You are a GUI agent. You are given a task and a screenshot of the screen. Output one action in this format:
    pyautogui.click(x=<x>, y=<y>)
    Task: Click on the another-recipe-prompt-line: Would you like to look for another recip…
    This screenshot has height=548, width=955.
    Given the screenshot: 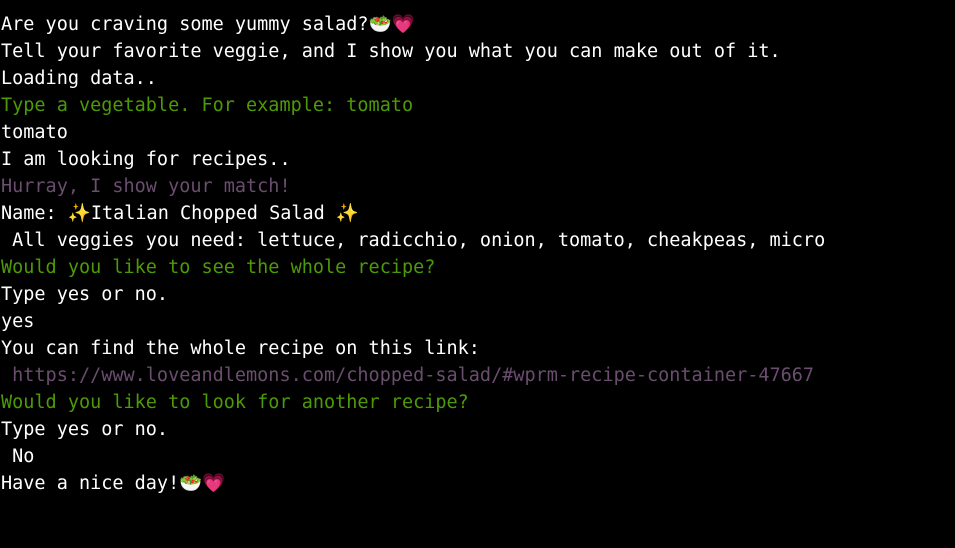 What is the action you would take?
    pyautogui.click(x=235, y=402)
    